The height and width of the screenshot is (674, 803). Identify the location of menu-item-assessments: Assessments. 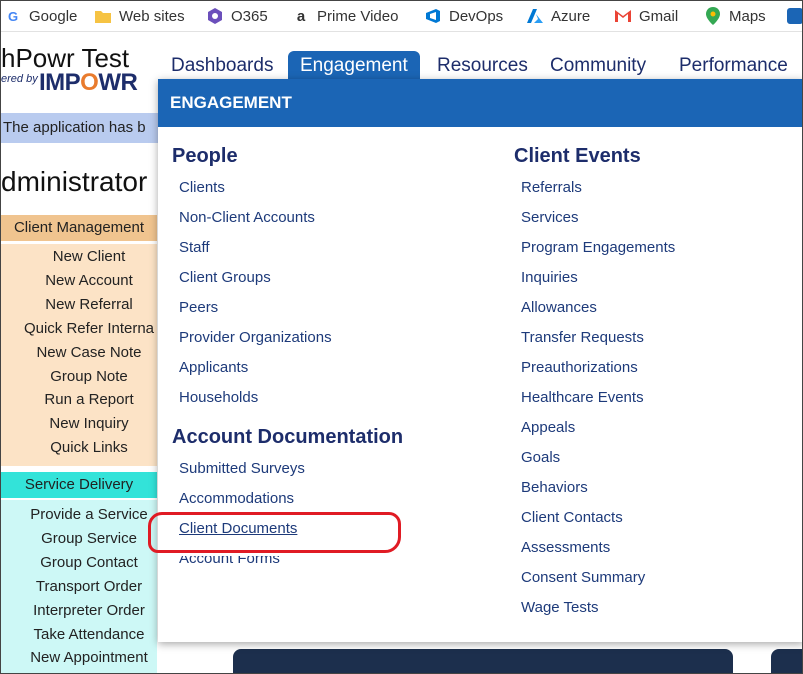
(565, 547).